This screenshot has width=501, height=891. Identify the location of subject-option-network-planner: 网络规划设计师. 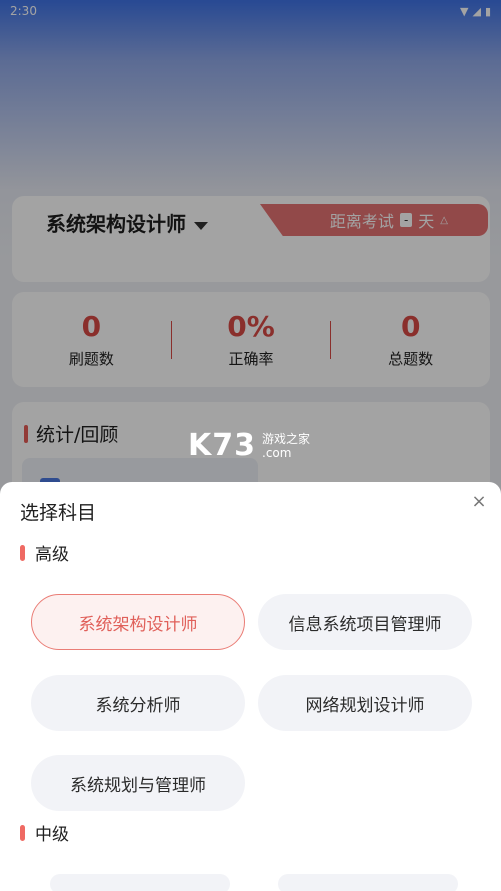
(365, 703).